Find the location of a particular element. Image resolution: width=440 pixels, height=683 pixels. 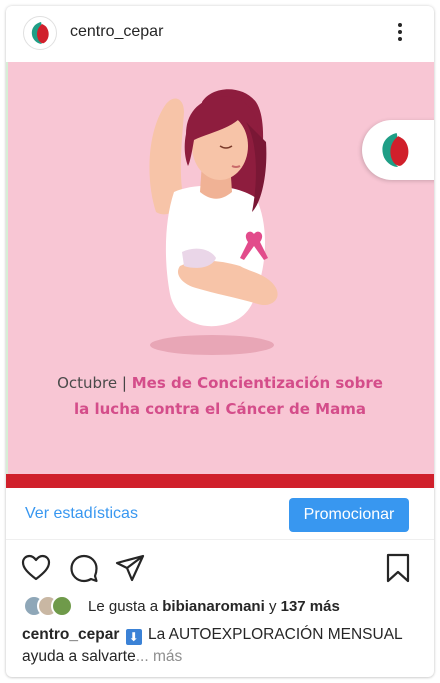

liker-username: bibianaromani is located at coordinates (213, 606).